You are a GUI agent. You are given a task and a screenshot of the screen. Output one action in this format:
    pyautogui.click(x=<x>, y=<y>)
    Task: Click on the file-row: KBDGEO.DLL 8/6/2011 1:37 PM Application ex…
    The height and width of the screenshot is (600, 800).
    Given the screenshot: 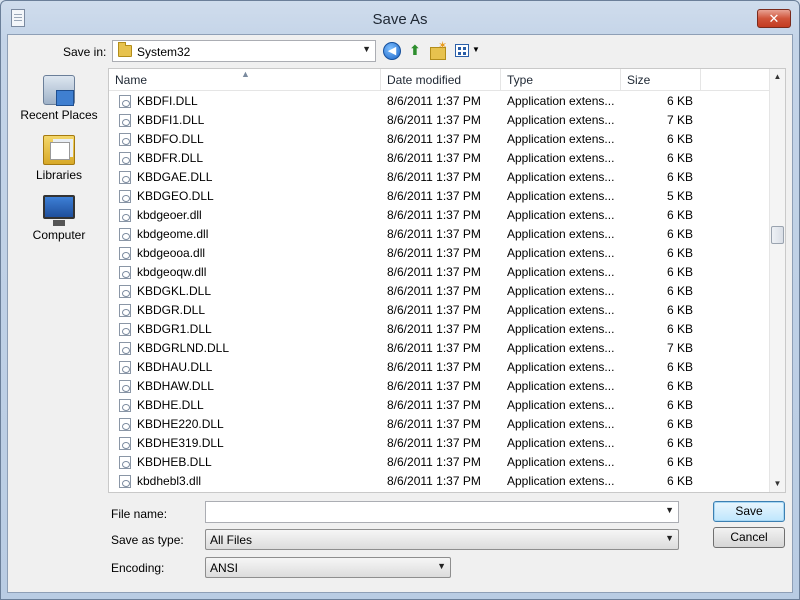 What is the action you would take?
    pyautogui.click(x=440, y=196)
    